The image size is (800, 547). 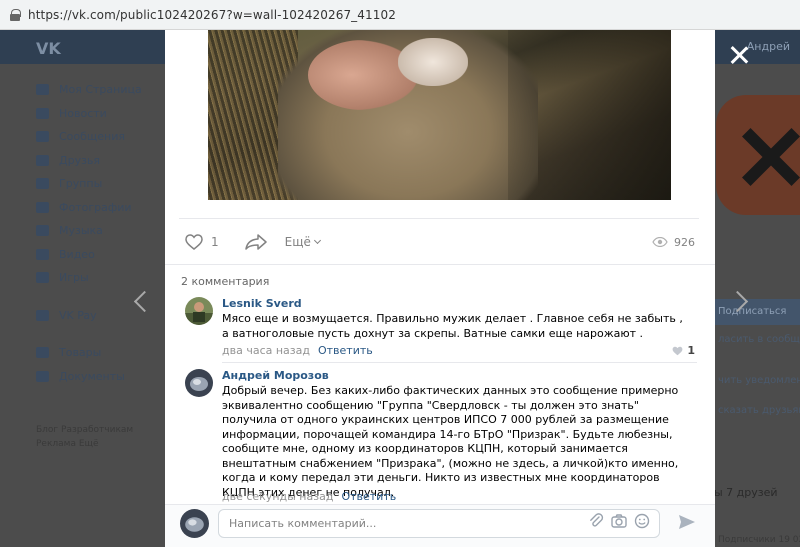 I want to click on sidebar-item-messages: Сообщения, so click(x=91, y=137).